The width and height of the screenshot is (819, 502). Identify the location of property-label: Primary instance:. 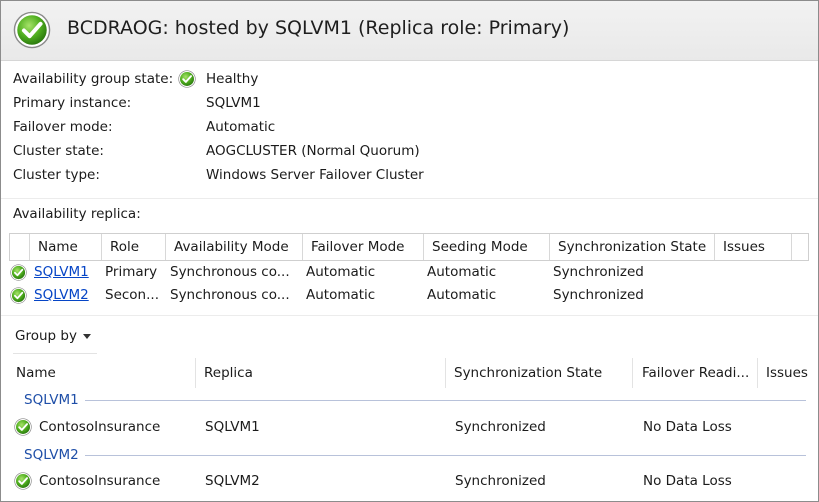
(72, 103).